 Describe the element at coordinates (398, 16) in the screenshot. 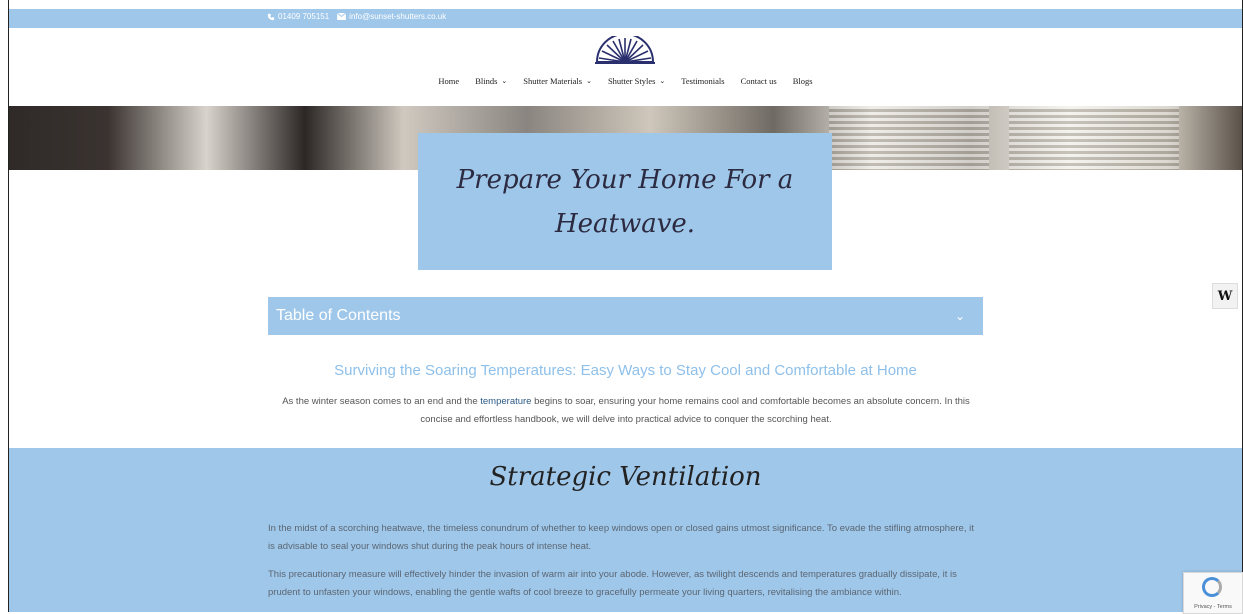

I see `email-address: info@sunset-shutters.co.uk` at that location.